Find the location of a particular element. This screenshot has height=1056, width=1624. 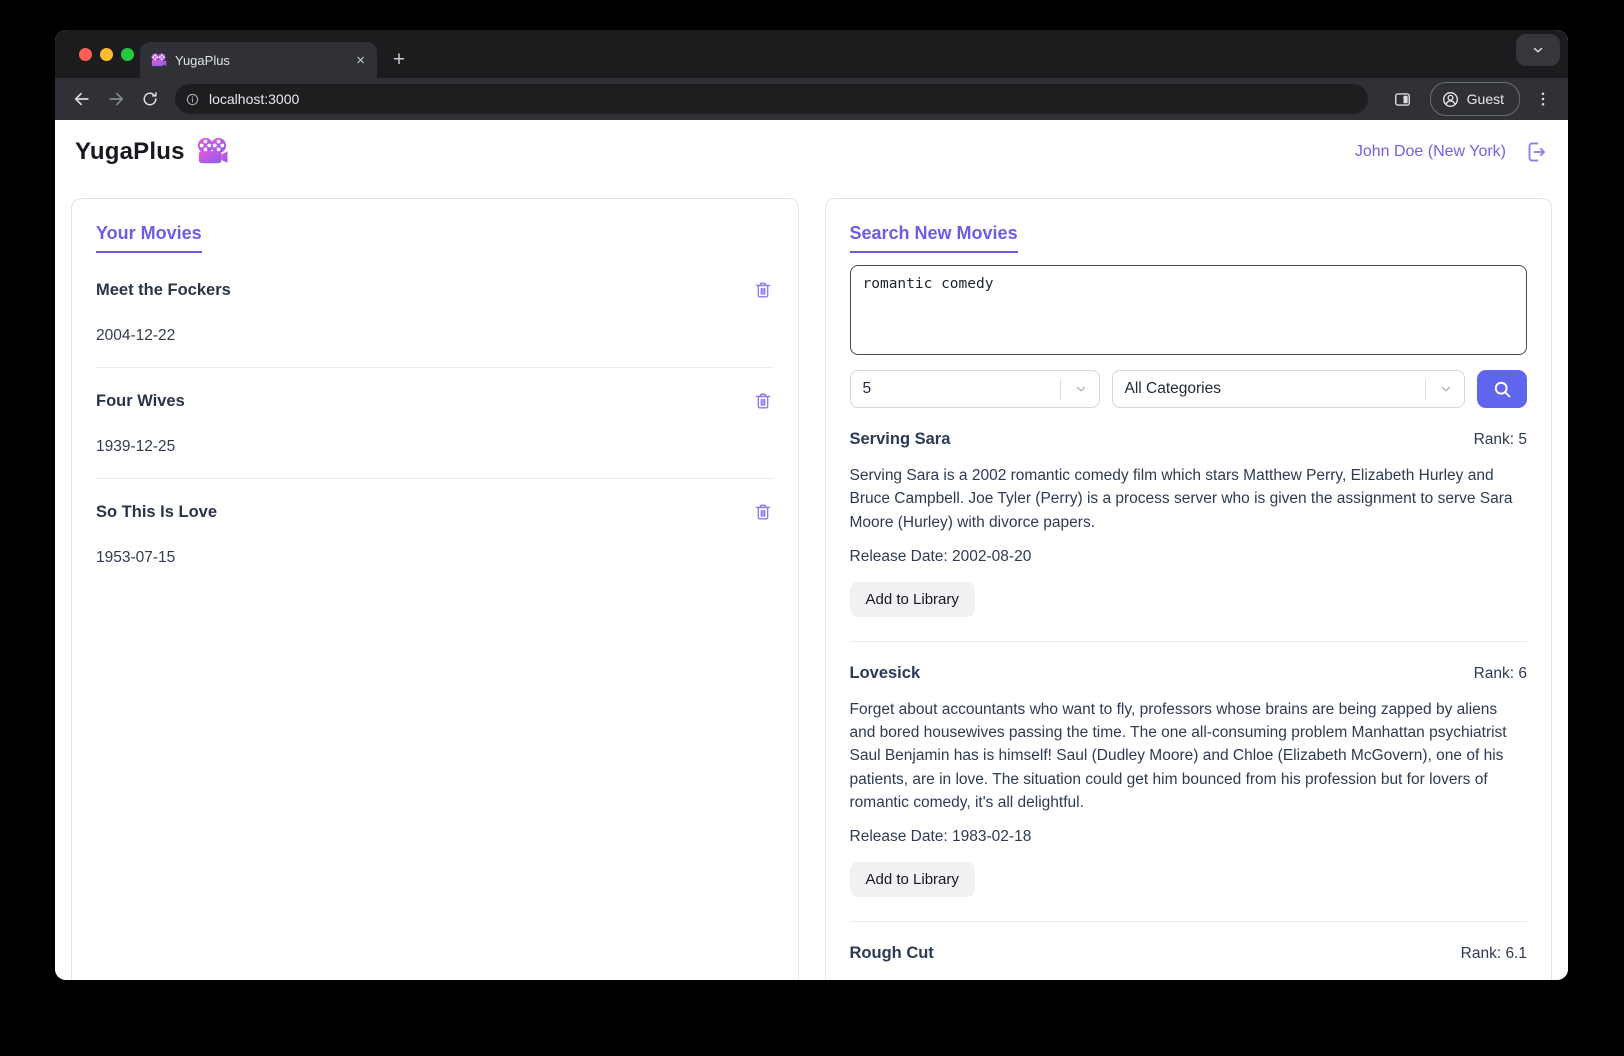

result-header: Serving Sara Rank: 5 is located at coordinates (1189, 439).